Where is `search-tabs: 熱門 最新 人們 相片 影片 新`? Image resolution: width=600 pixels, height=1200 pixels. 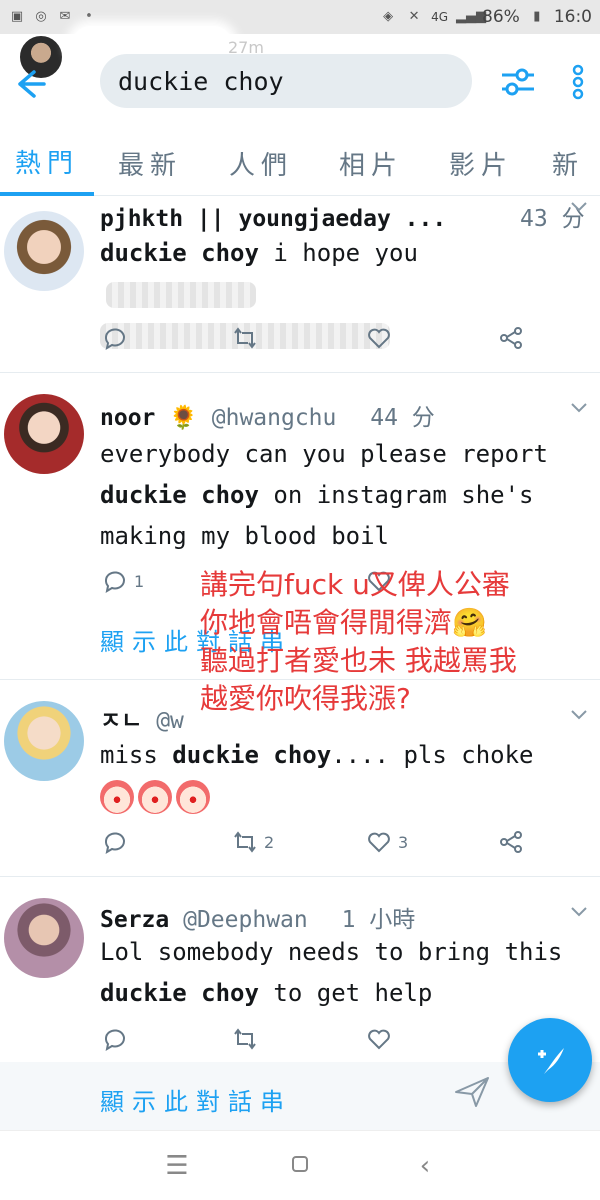 search-tabs: 熱門 最新 人們 相片 影片 新 is located at coordinates (300, 163).